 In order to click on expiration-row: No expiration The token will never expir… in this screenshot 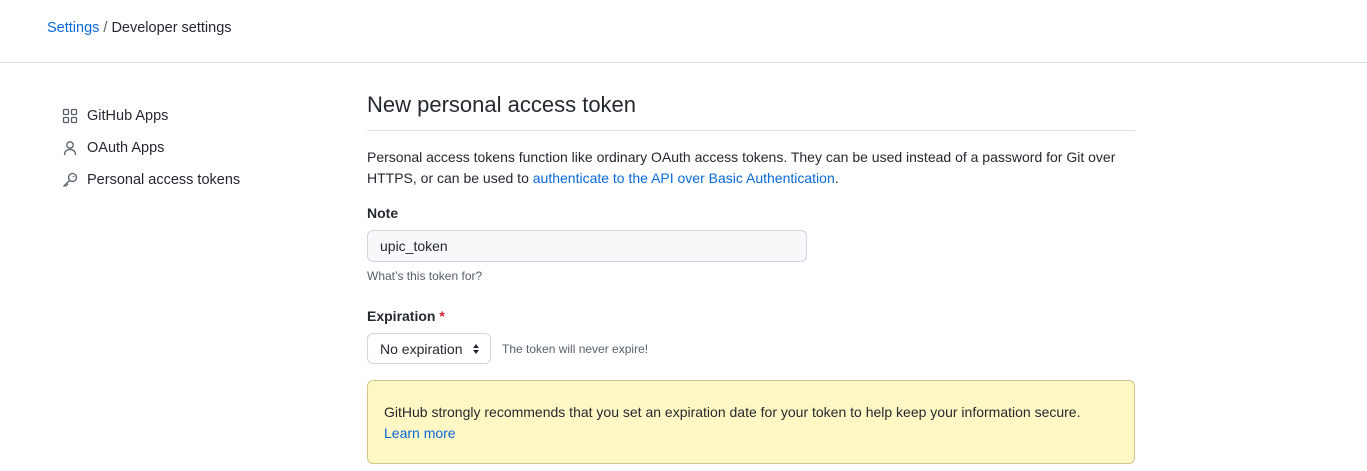, I will do `click(751, 348)`.